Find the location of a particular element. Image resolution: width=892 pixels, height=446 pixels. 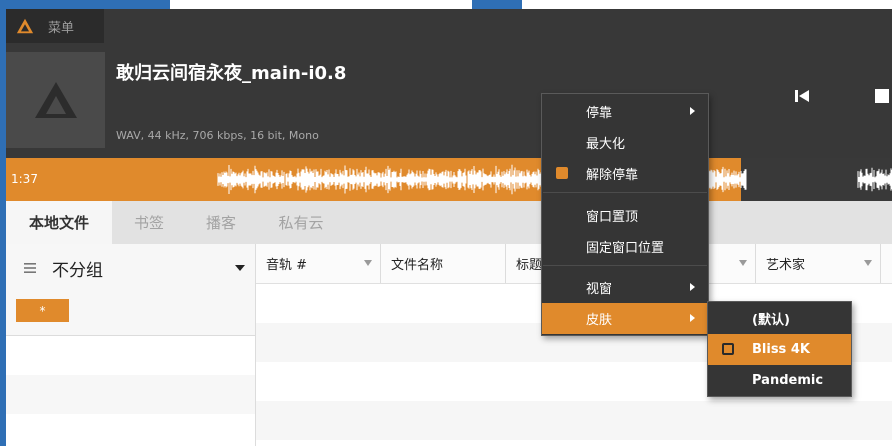

column-artist: 艺术家 is located at coordinates (818, 263).